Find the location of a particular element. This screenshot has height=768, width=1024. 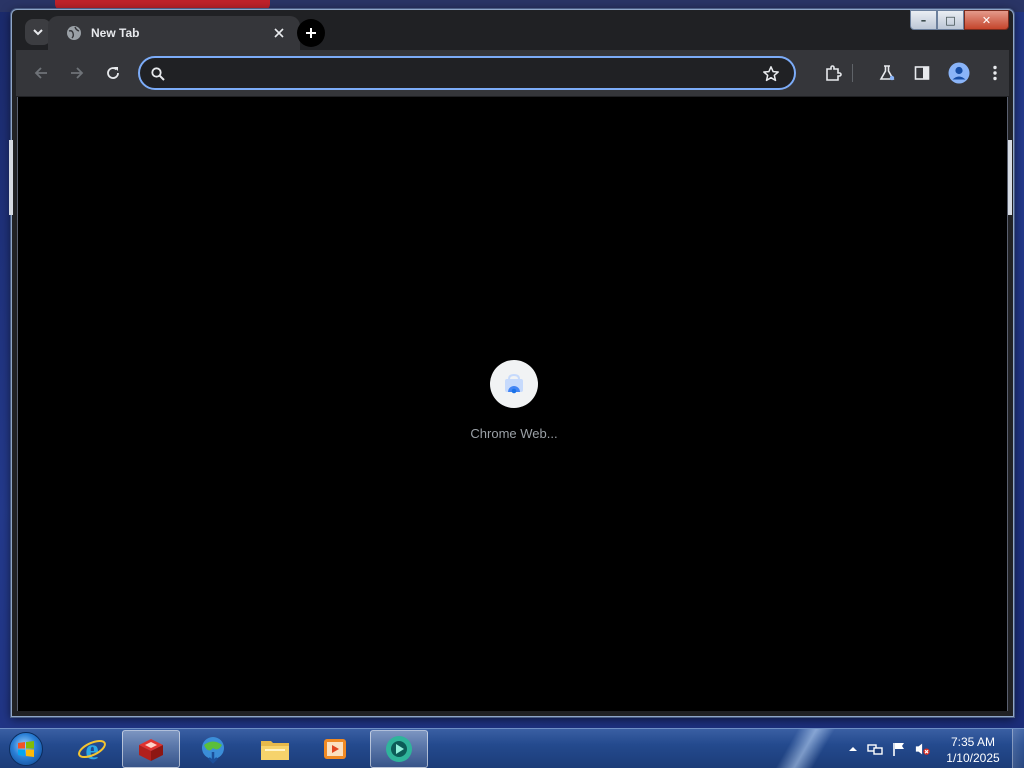

back-button is located at coordinates (41, 73).